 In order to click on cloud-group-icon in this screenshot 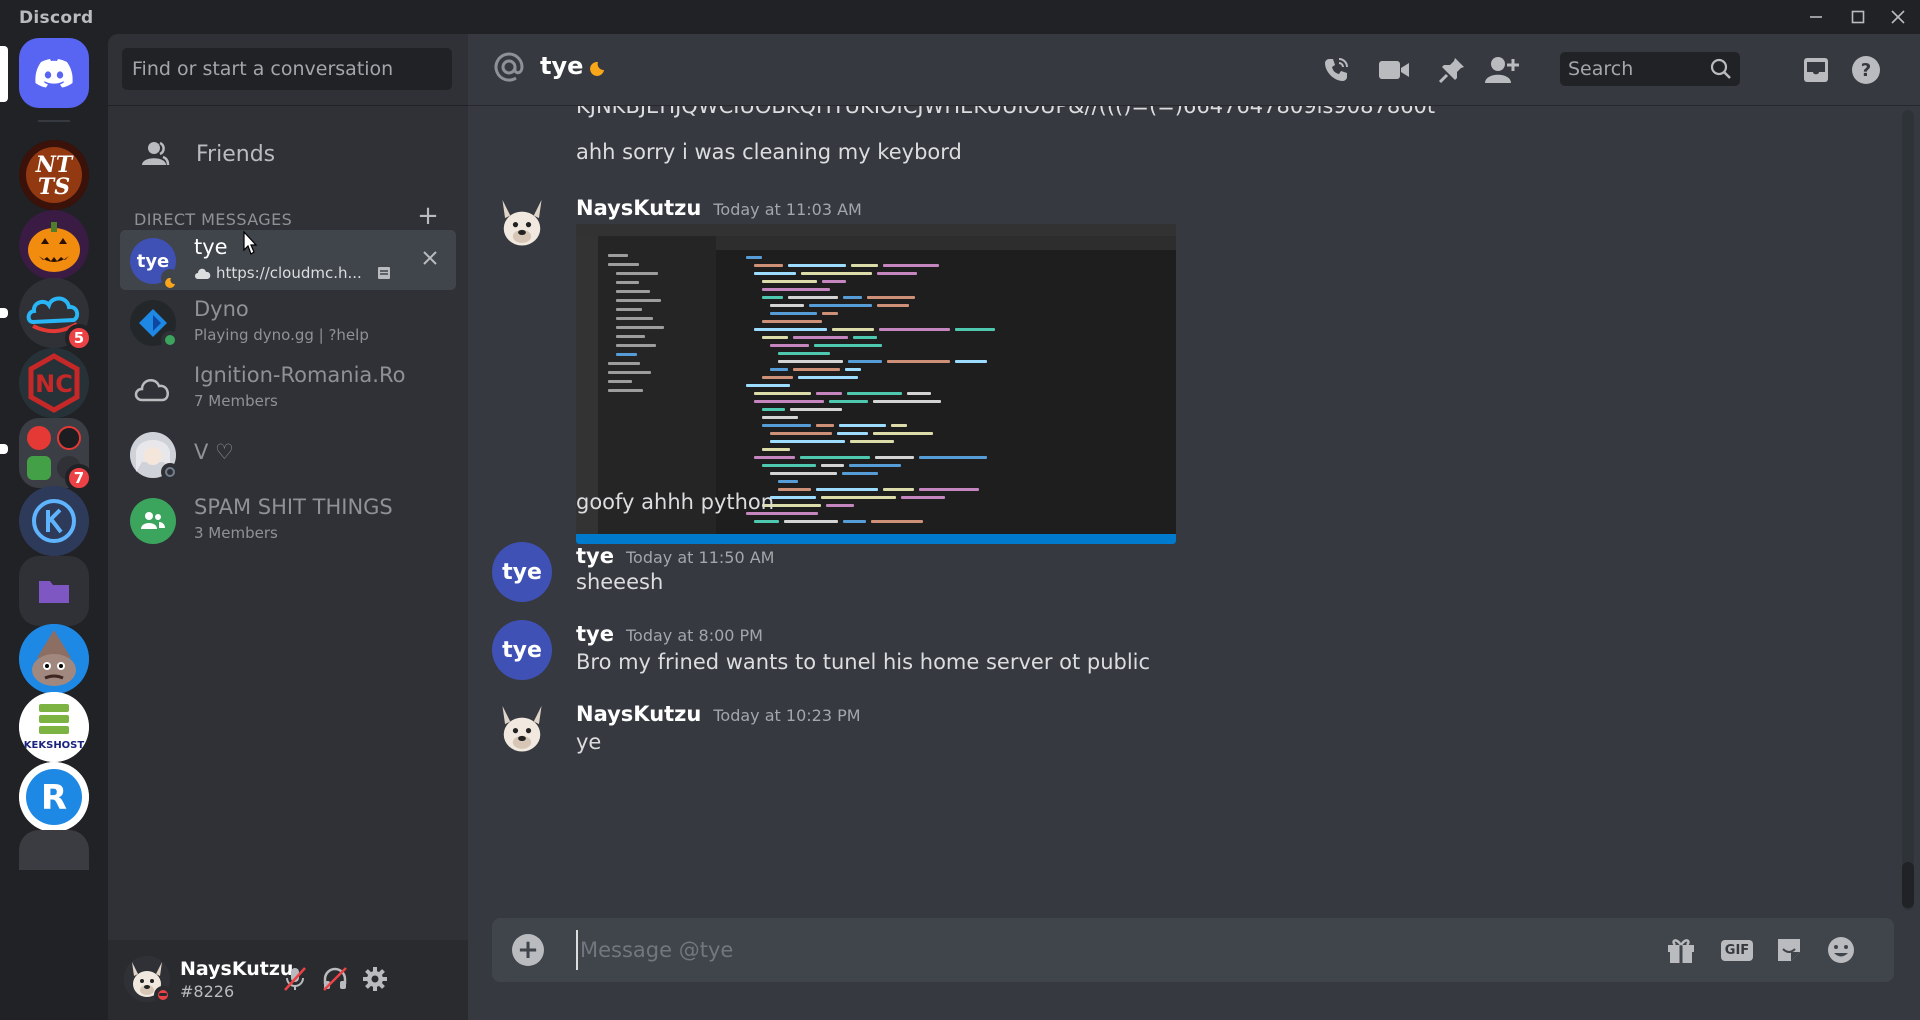, I will do `click(151, 390)`.